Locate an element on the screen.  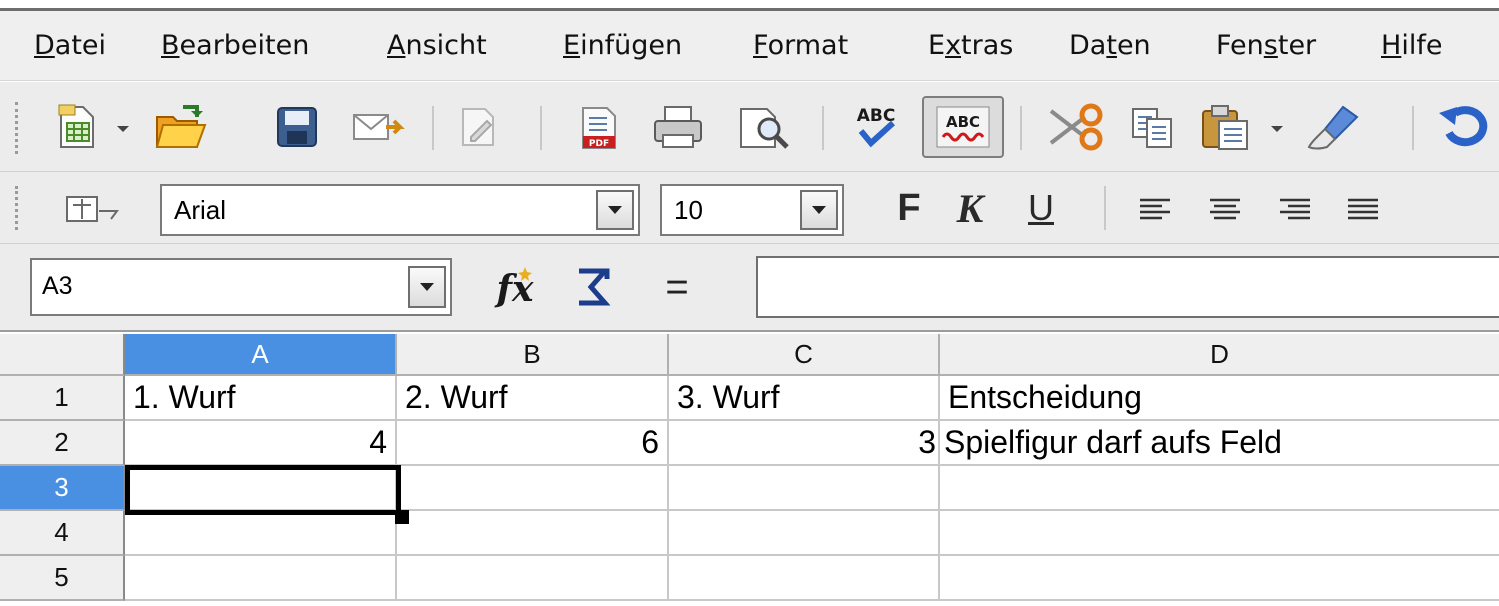
undo-icon is located at coordinates (1465, 127).